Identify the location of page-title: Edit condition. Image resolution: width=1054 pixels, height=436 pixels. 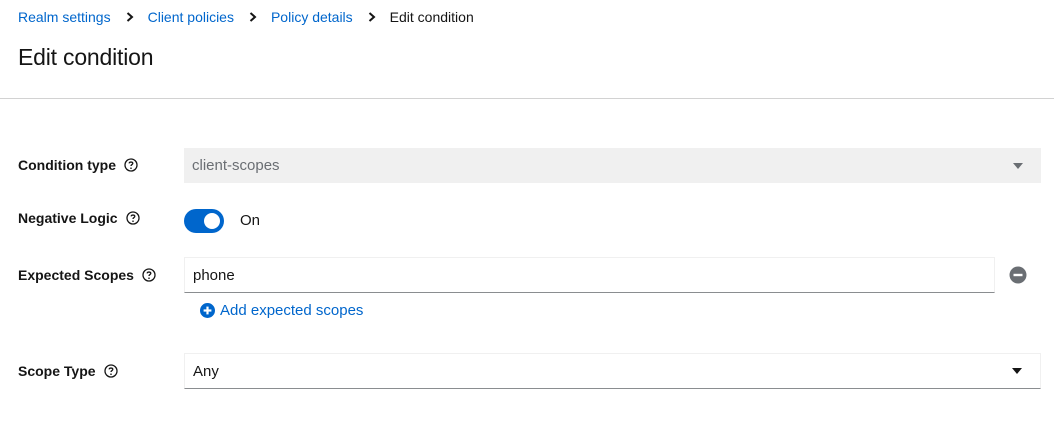
(86, 57).